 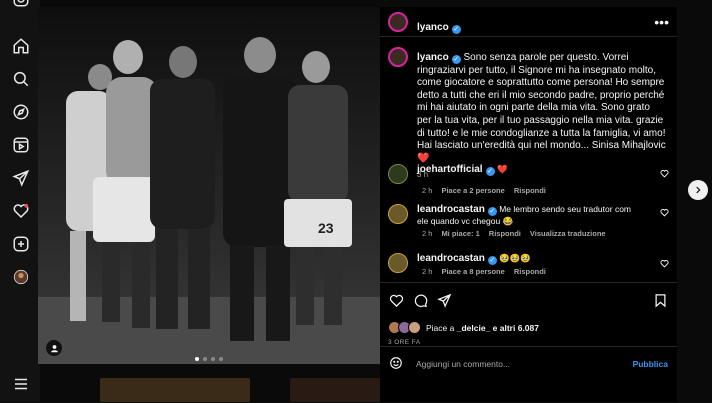 What do you see at coordinates (21, 4) in the screenshot?
I see `instagram-icon` at bounding box center [21, 4].